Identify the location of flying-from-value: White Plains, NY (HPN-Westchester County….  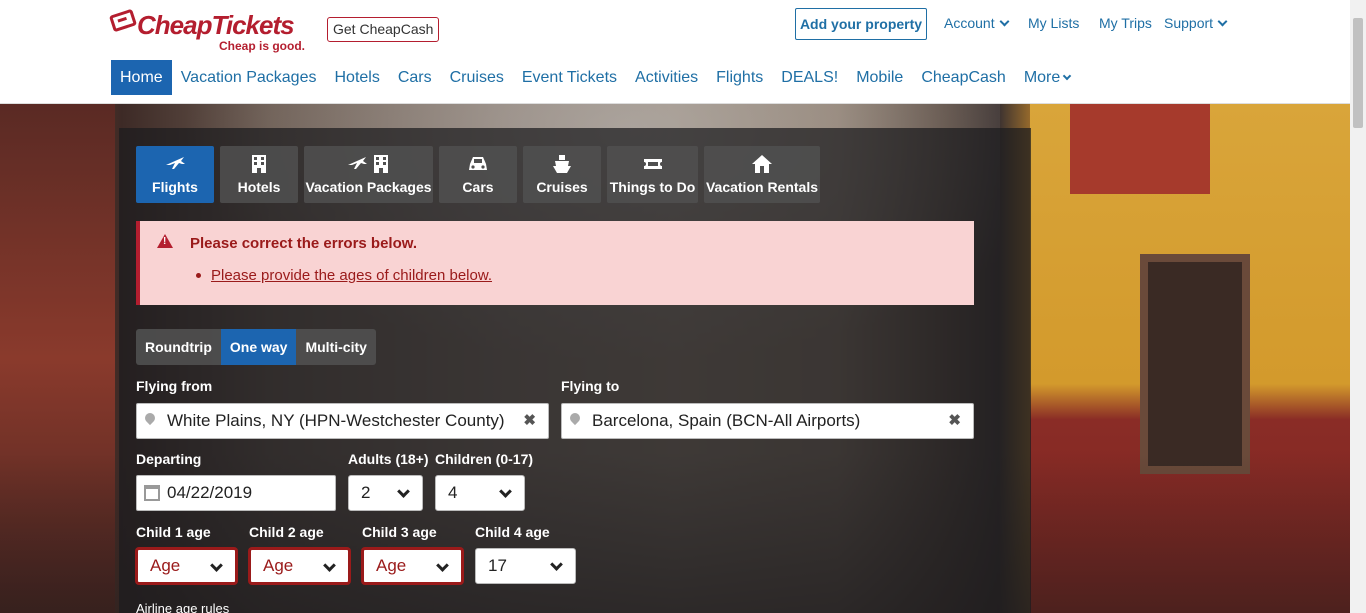
(336, 420).